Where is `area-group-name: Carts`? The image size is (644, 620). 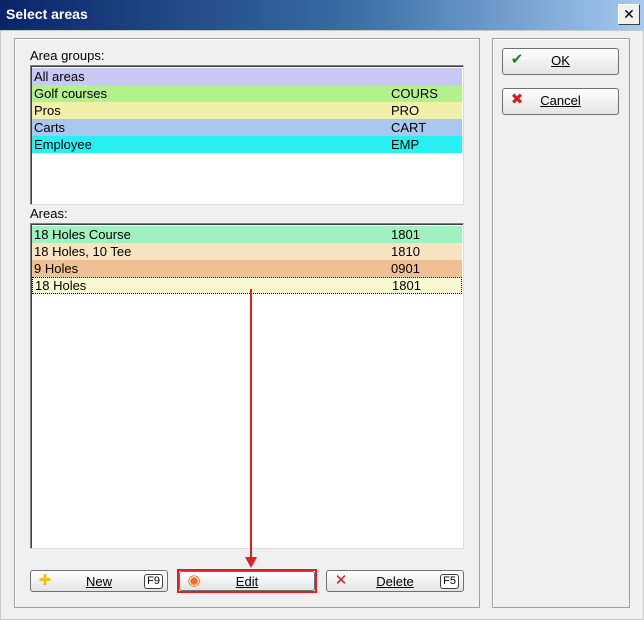
area-group-name: Carts is located at coordinates (50, 127).